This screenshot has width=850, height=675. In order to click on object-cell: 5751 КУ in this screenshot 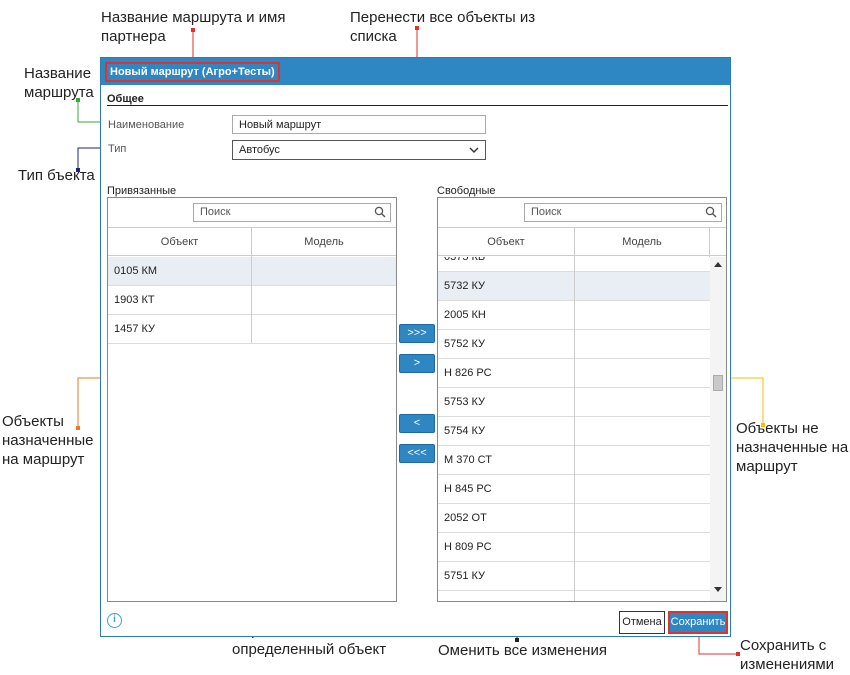, I will do `click(465, 576)`.